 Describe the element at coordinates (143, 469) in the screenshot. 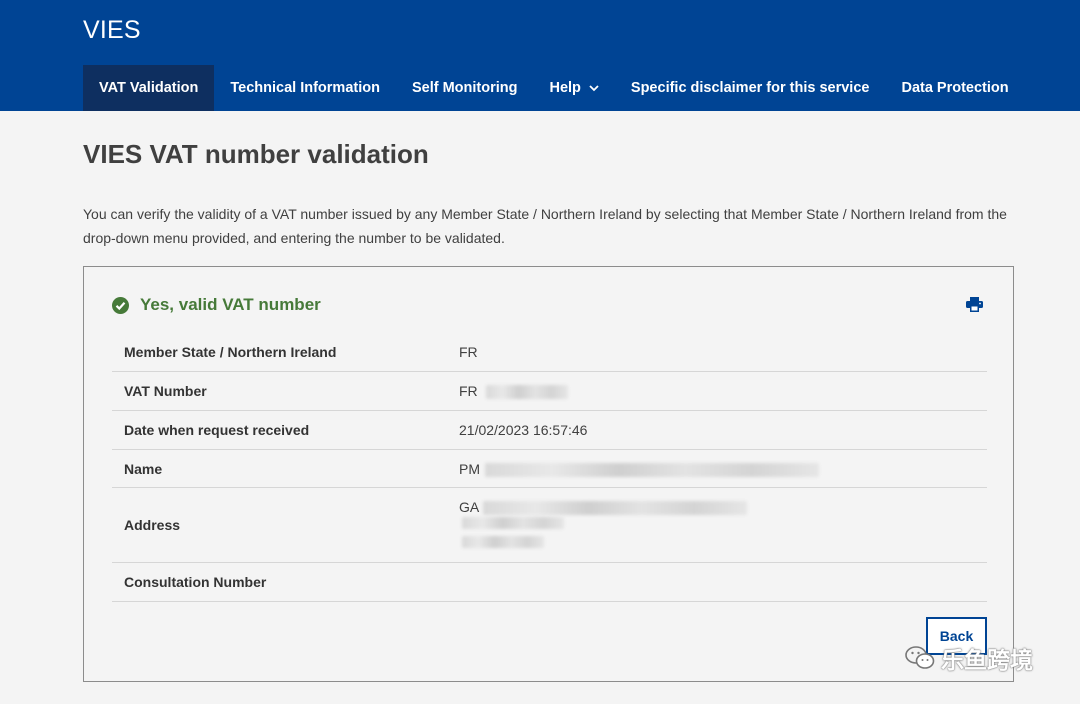

I see `row-label: Name` at that location.